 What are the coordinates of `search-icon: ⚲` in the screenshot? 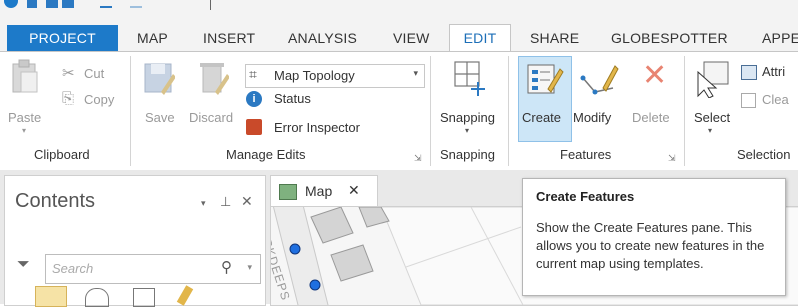 It's located at (226, 267).